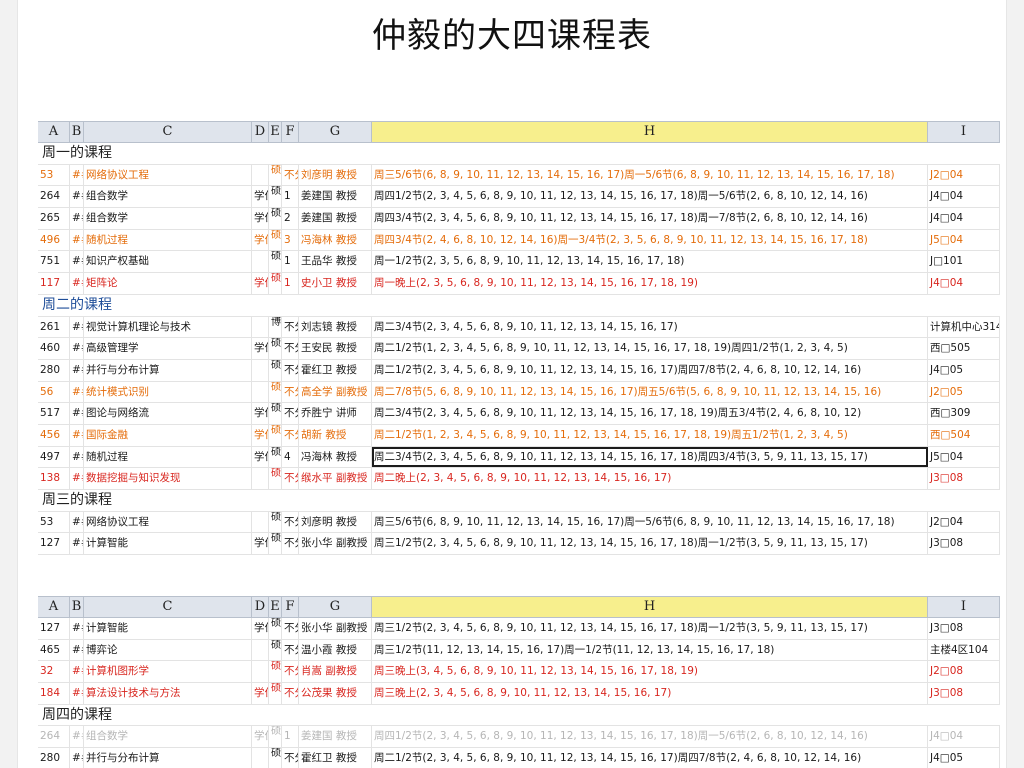  Describe the element at coordinates (168, 392) in the screenshot. I see `course-name-cell: 统计模式识别` at that location.